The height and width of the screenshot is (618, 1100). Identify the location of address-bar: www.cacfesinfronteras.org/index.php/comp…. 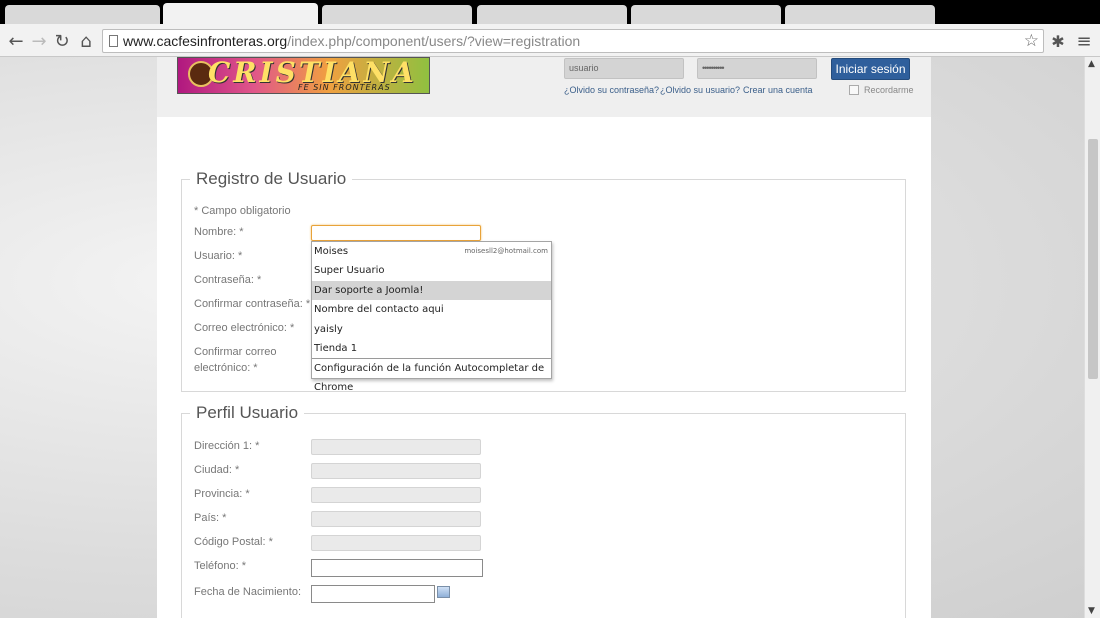
(573, 41).